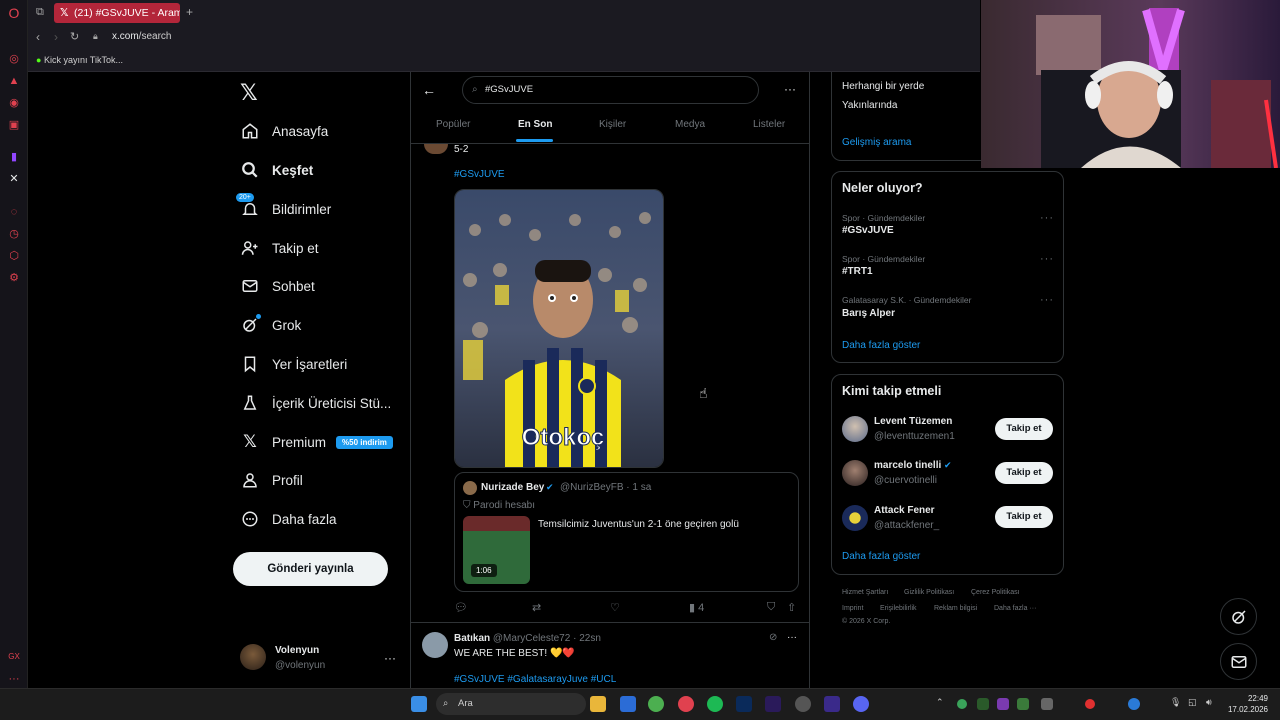 This screenshot has height=720, width=1280. Describe the element at coordinates (276, 170) in the screenshot. I see `nav-explore: Keşfet` at that location.